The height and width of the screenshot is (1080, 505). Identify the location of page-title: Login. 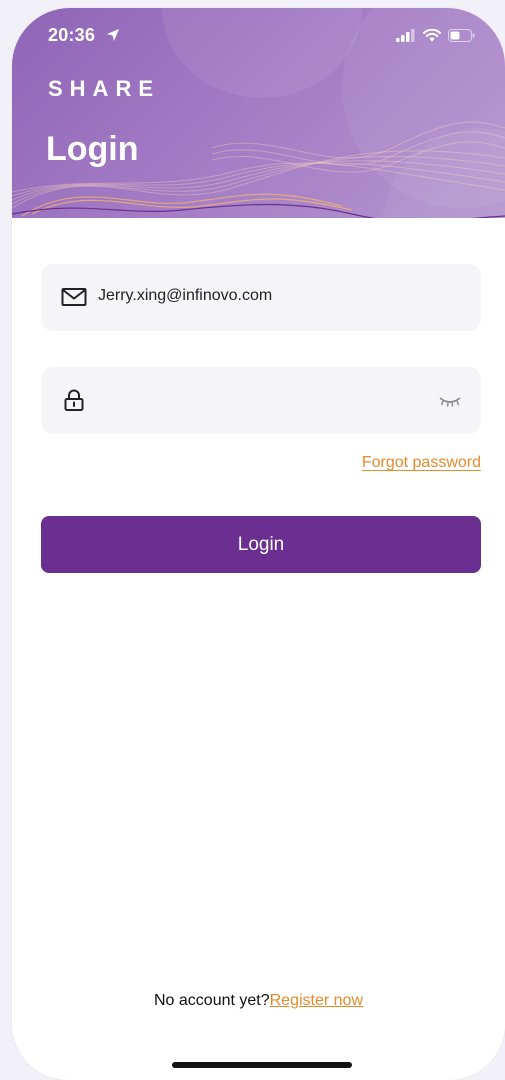
(92, 149).